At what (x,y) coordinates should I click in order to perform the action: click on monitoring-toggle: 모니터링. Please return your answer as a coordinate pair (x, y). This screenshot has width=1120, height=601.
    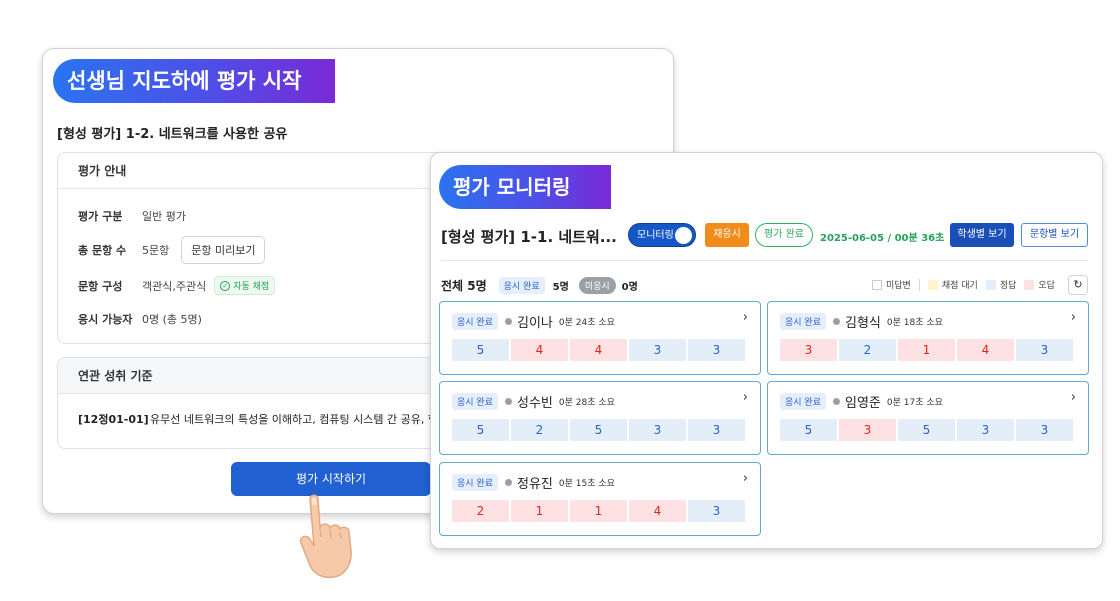
    Looking at the image, I should click on (662, 235).